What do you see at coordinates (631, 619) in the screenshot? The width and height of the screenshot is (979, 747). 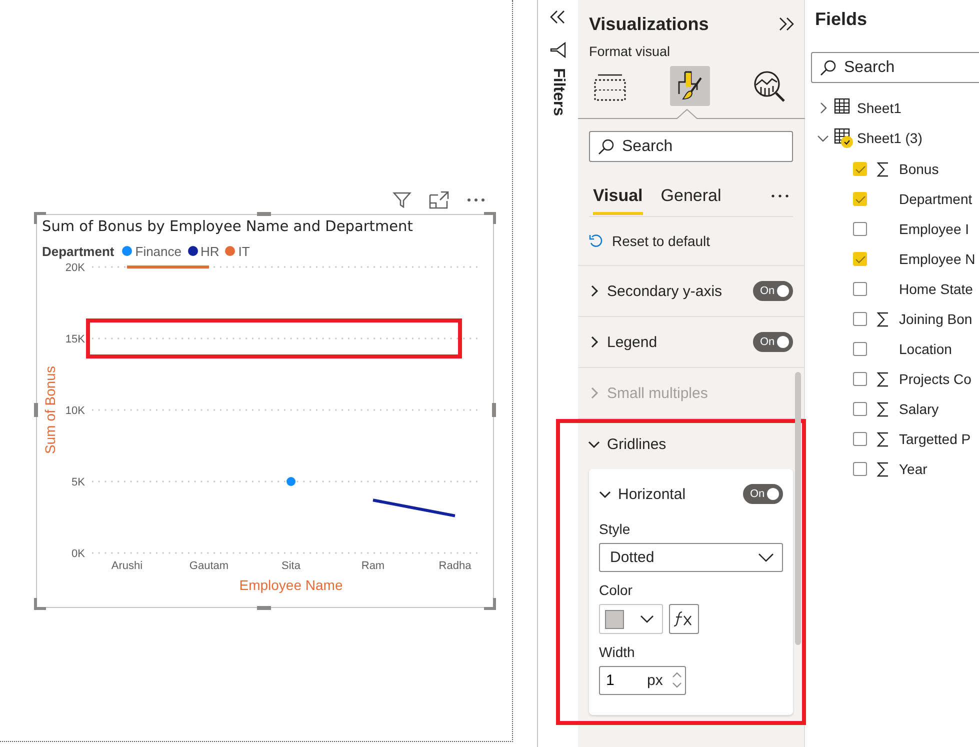 I see `color-picker` at bounding box center [631, 619].